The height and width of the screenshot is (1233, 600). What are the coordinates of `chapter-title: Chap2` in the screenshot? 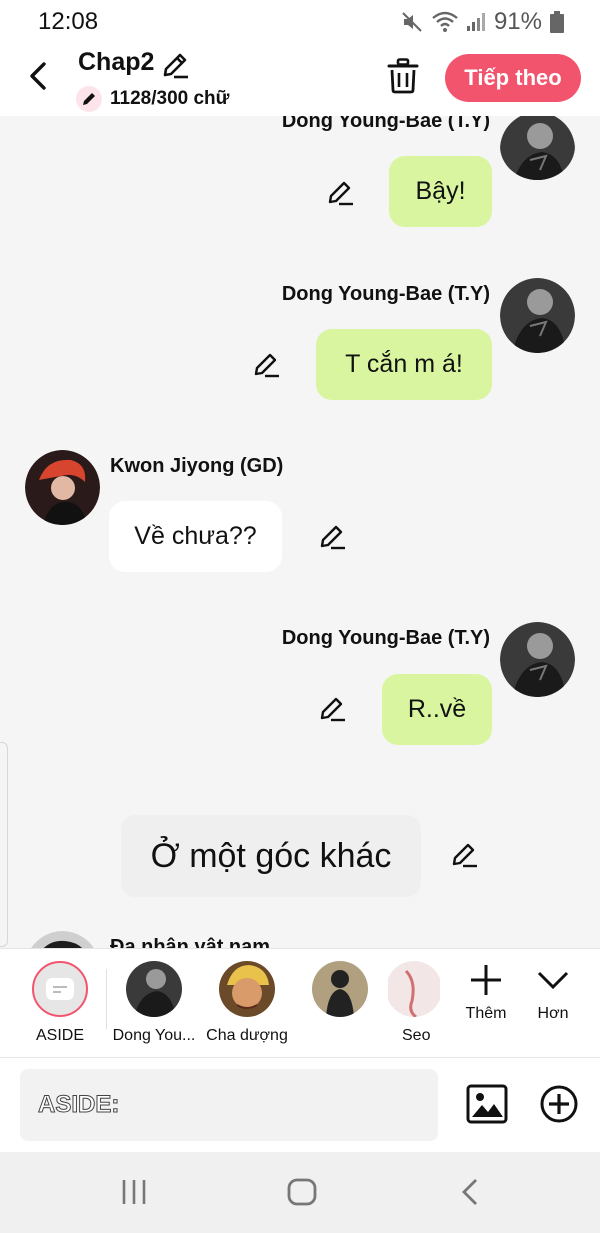 It's located at (116, 62).